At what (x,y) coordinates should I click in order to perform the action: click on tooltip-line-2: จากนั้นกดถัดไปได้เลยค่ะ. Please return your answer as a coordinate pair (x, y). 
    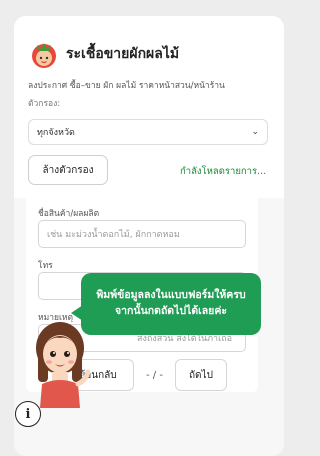
    Looking at the image, I should click on (171, 311).